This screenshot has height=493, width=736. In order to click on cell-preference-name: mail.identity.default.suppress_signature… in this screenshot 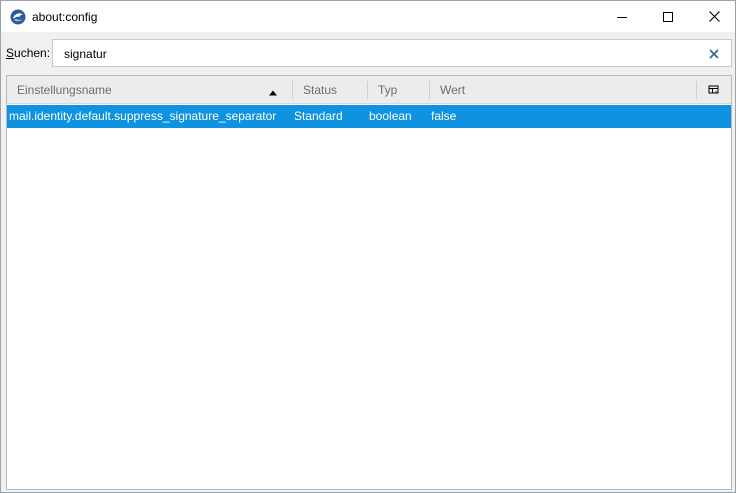, I will do `click(143, 116)`.